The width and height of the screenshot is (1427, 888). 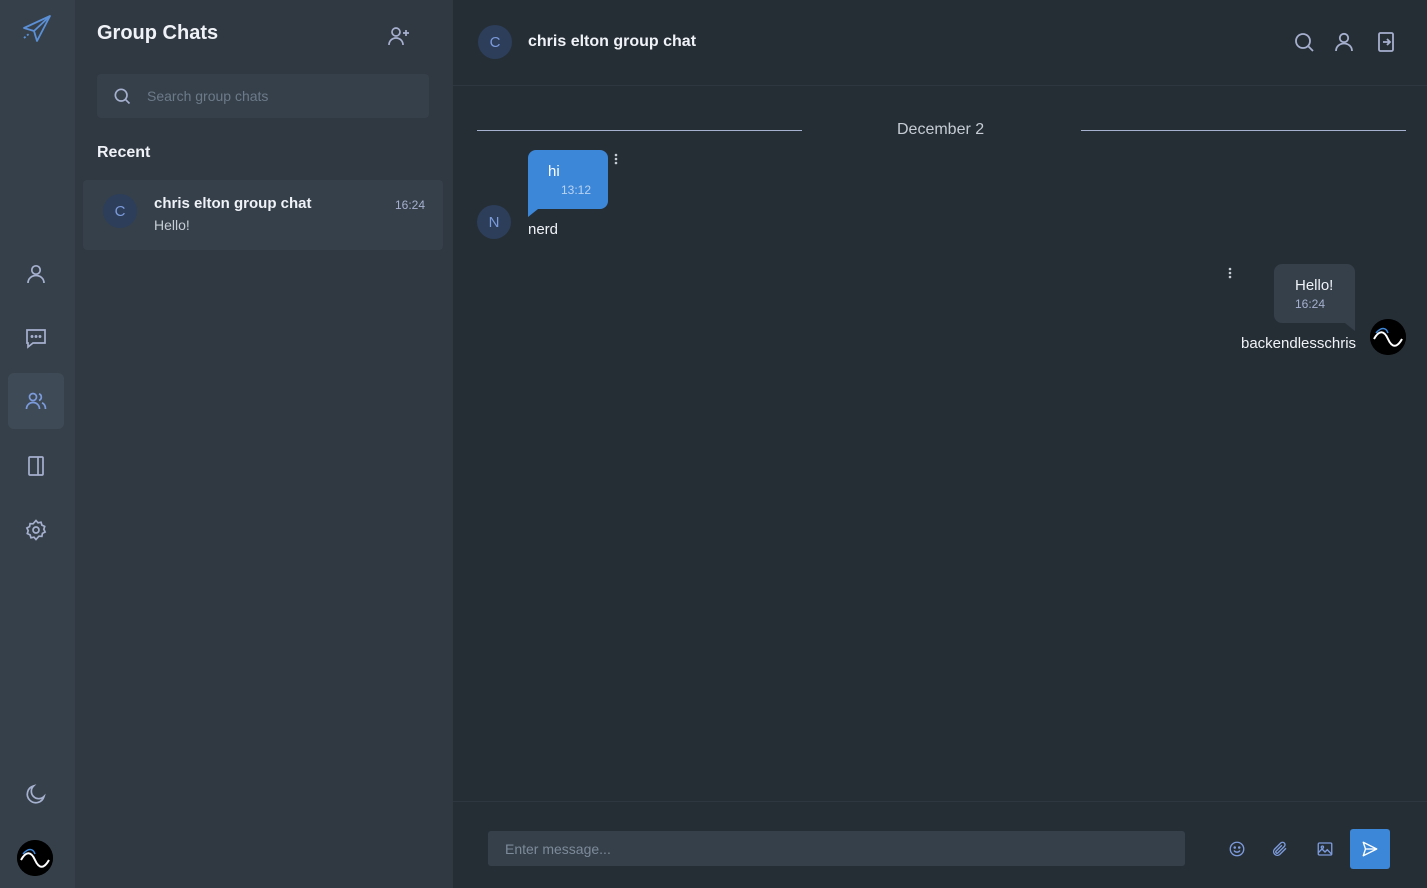 I want to click on image-icon, so click(x=1325, y=849).